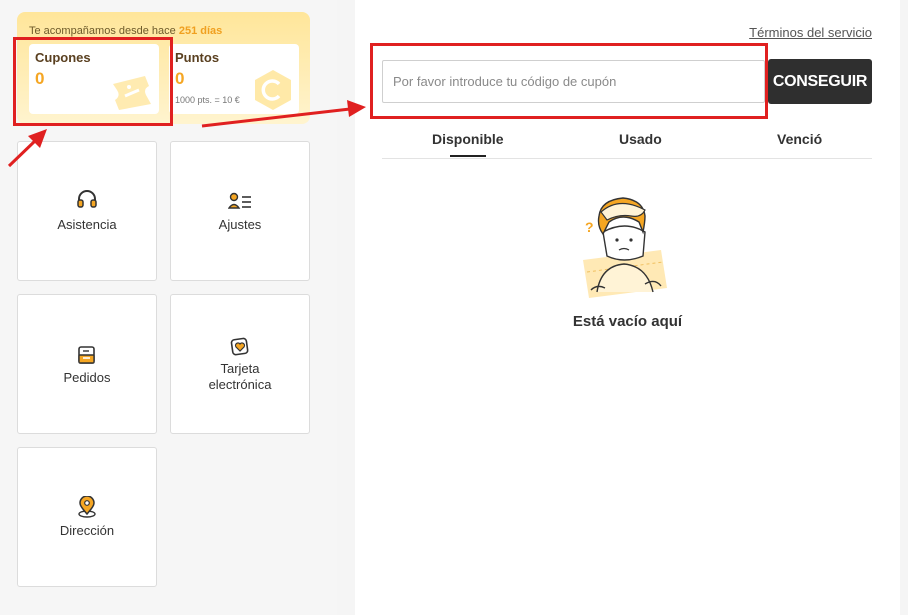 This screenshot has height=615, width=908. What do you see at coordinates (356, 108) in the screenshot?
I see `arrow-to-input-head` at bounding box center [356, 108].